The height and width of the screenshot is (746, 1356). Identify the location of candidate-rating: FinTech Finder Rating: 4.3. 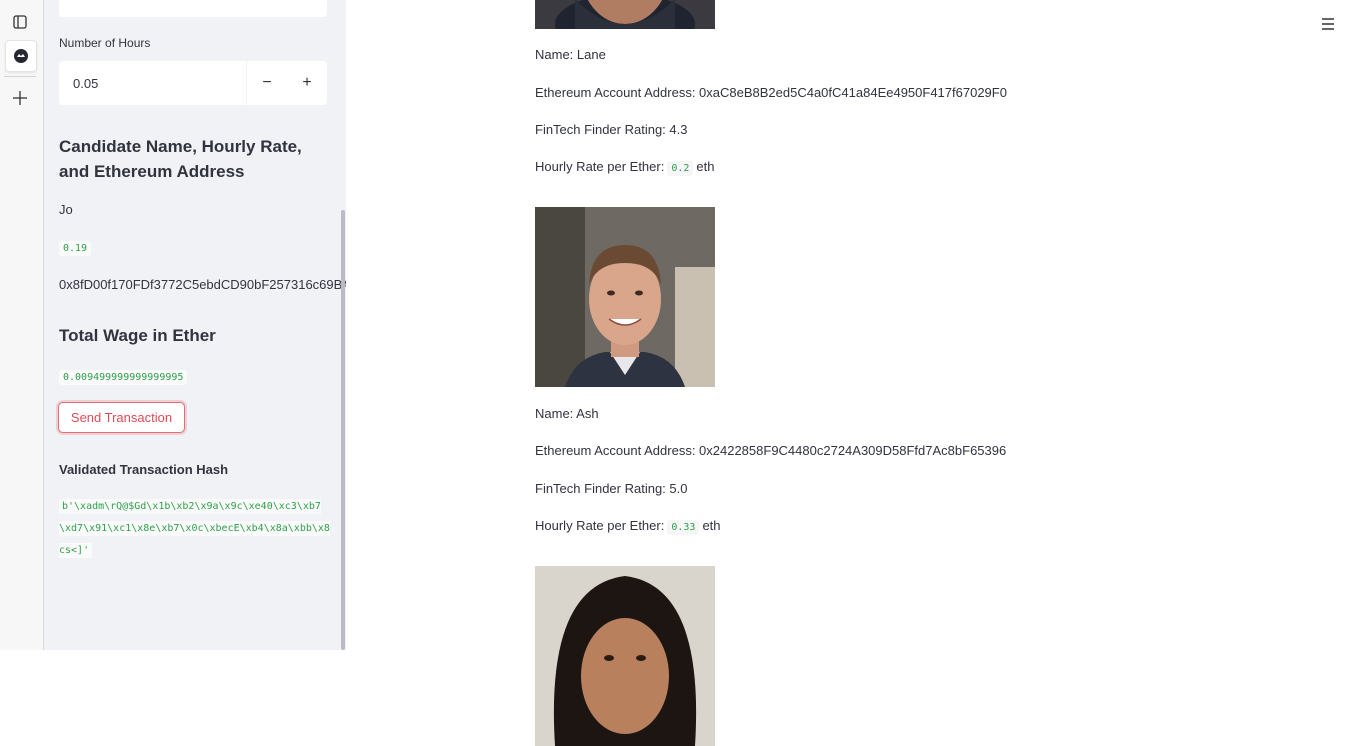
(611, 129).